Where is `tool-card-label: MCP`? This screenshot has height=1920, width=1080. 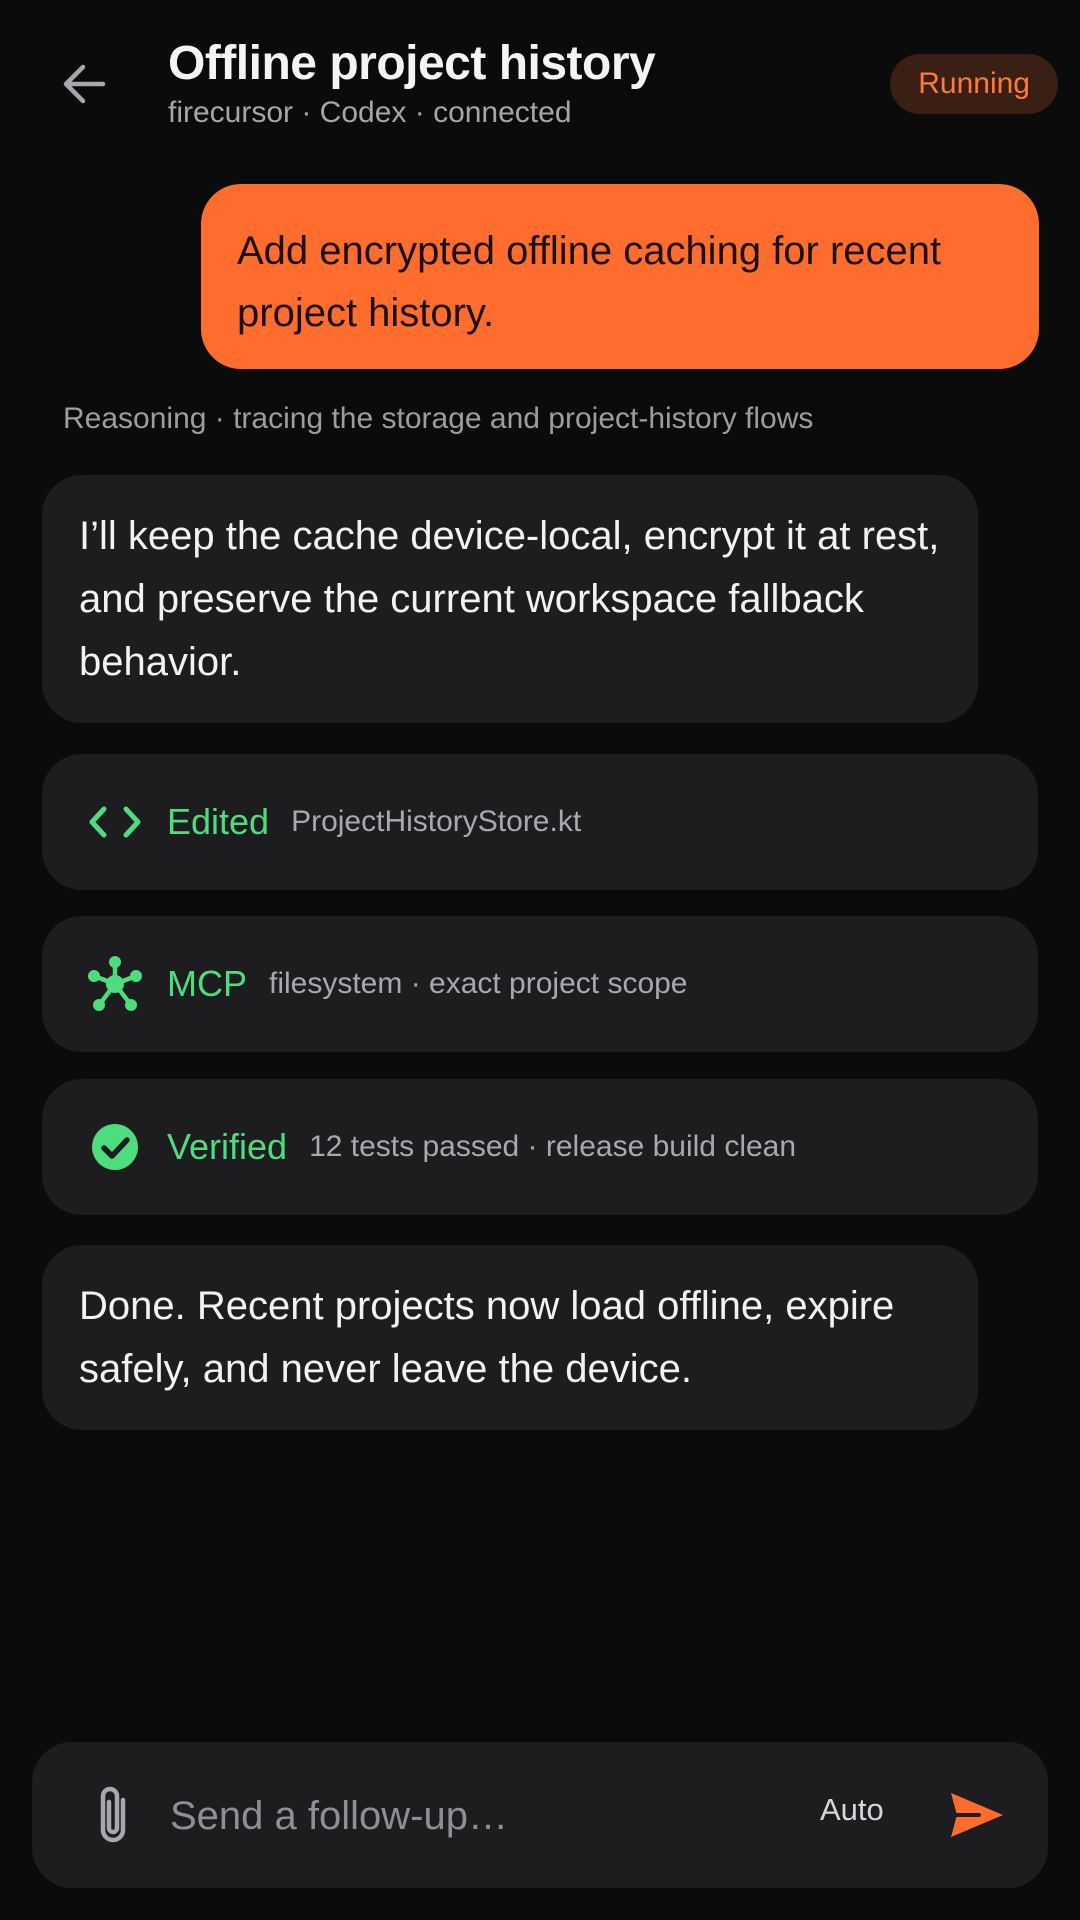
tool-card-label: MCP is located at coordinates (207, 983).